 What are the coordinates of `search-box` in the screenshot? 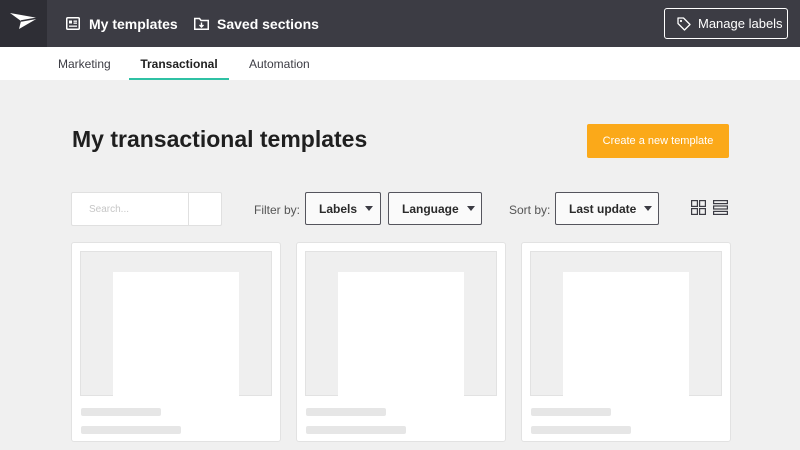 It's located at (146, 209).